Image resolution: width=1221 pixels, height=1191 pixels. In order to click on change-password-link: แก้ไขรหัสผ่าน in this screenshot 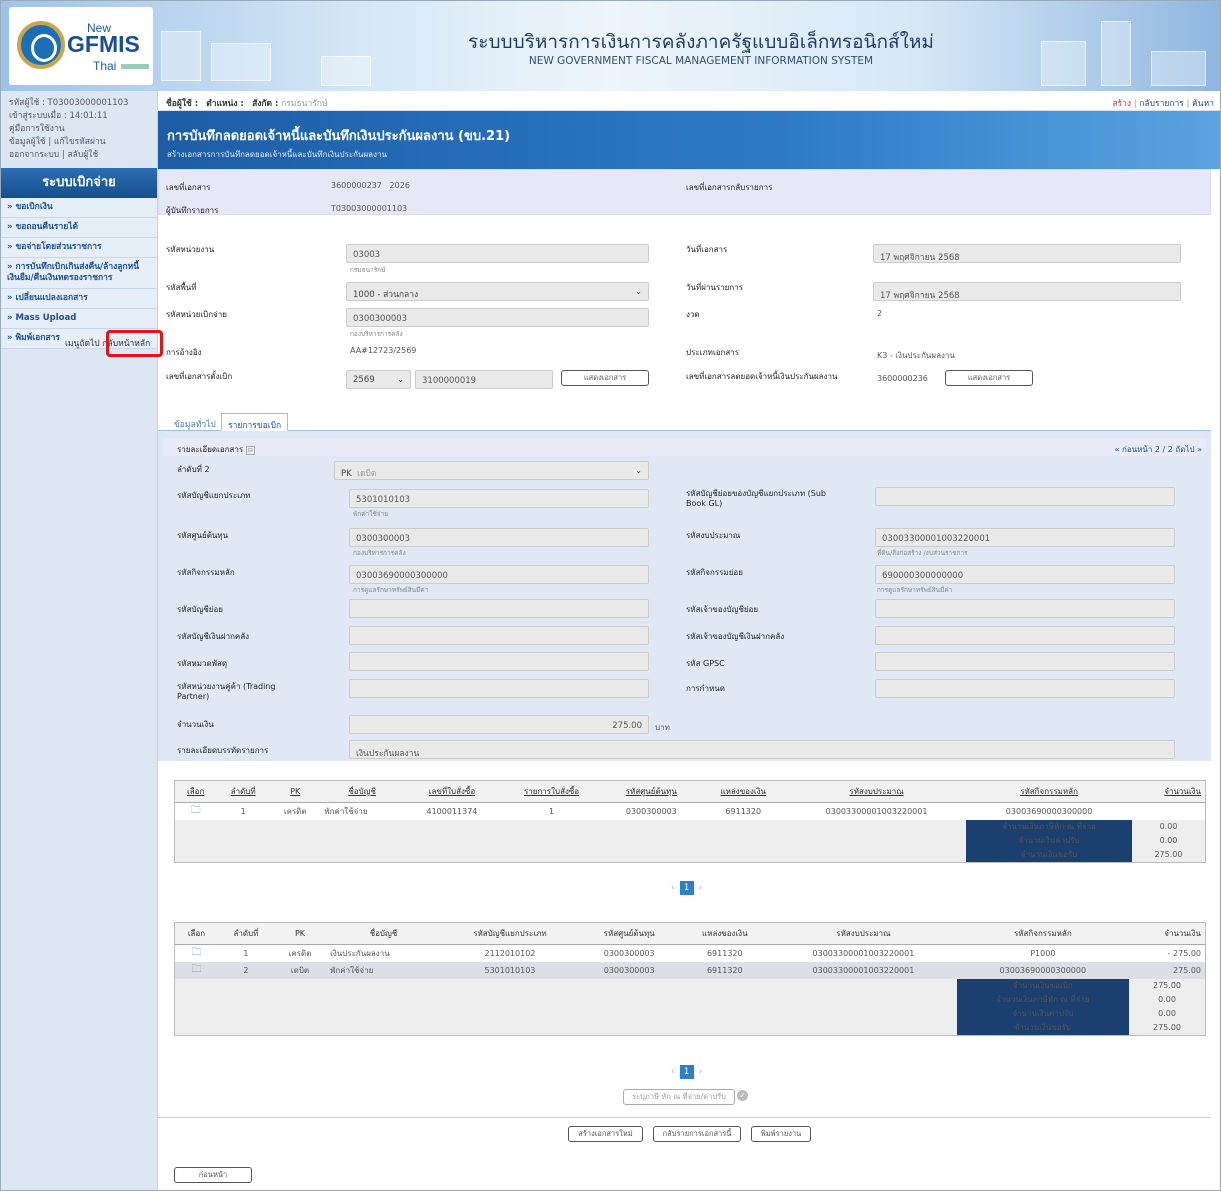, I will do `click(80, 142)`.